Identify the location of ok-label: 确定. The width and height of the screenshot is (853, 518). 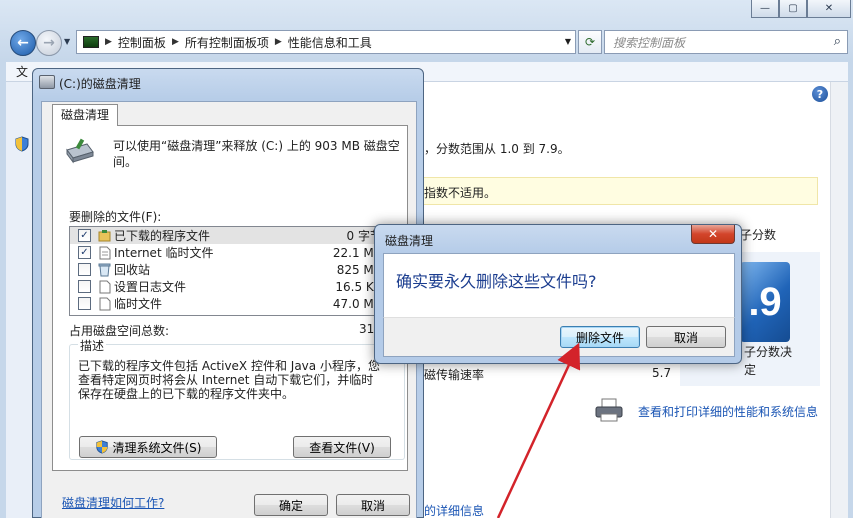
(290, 505).